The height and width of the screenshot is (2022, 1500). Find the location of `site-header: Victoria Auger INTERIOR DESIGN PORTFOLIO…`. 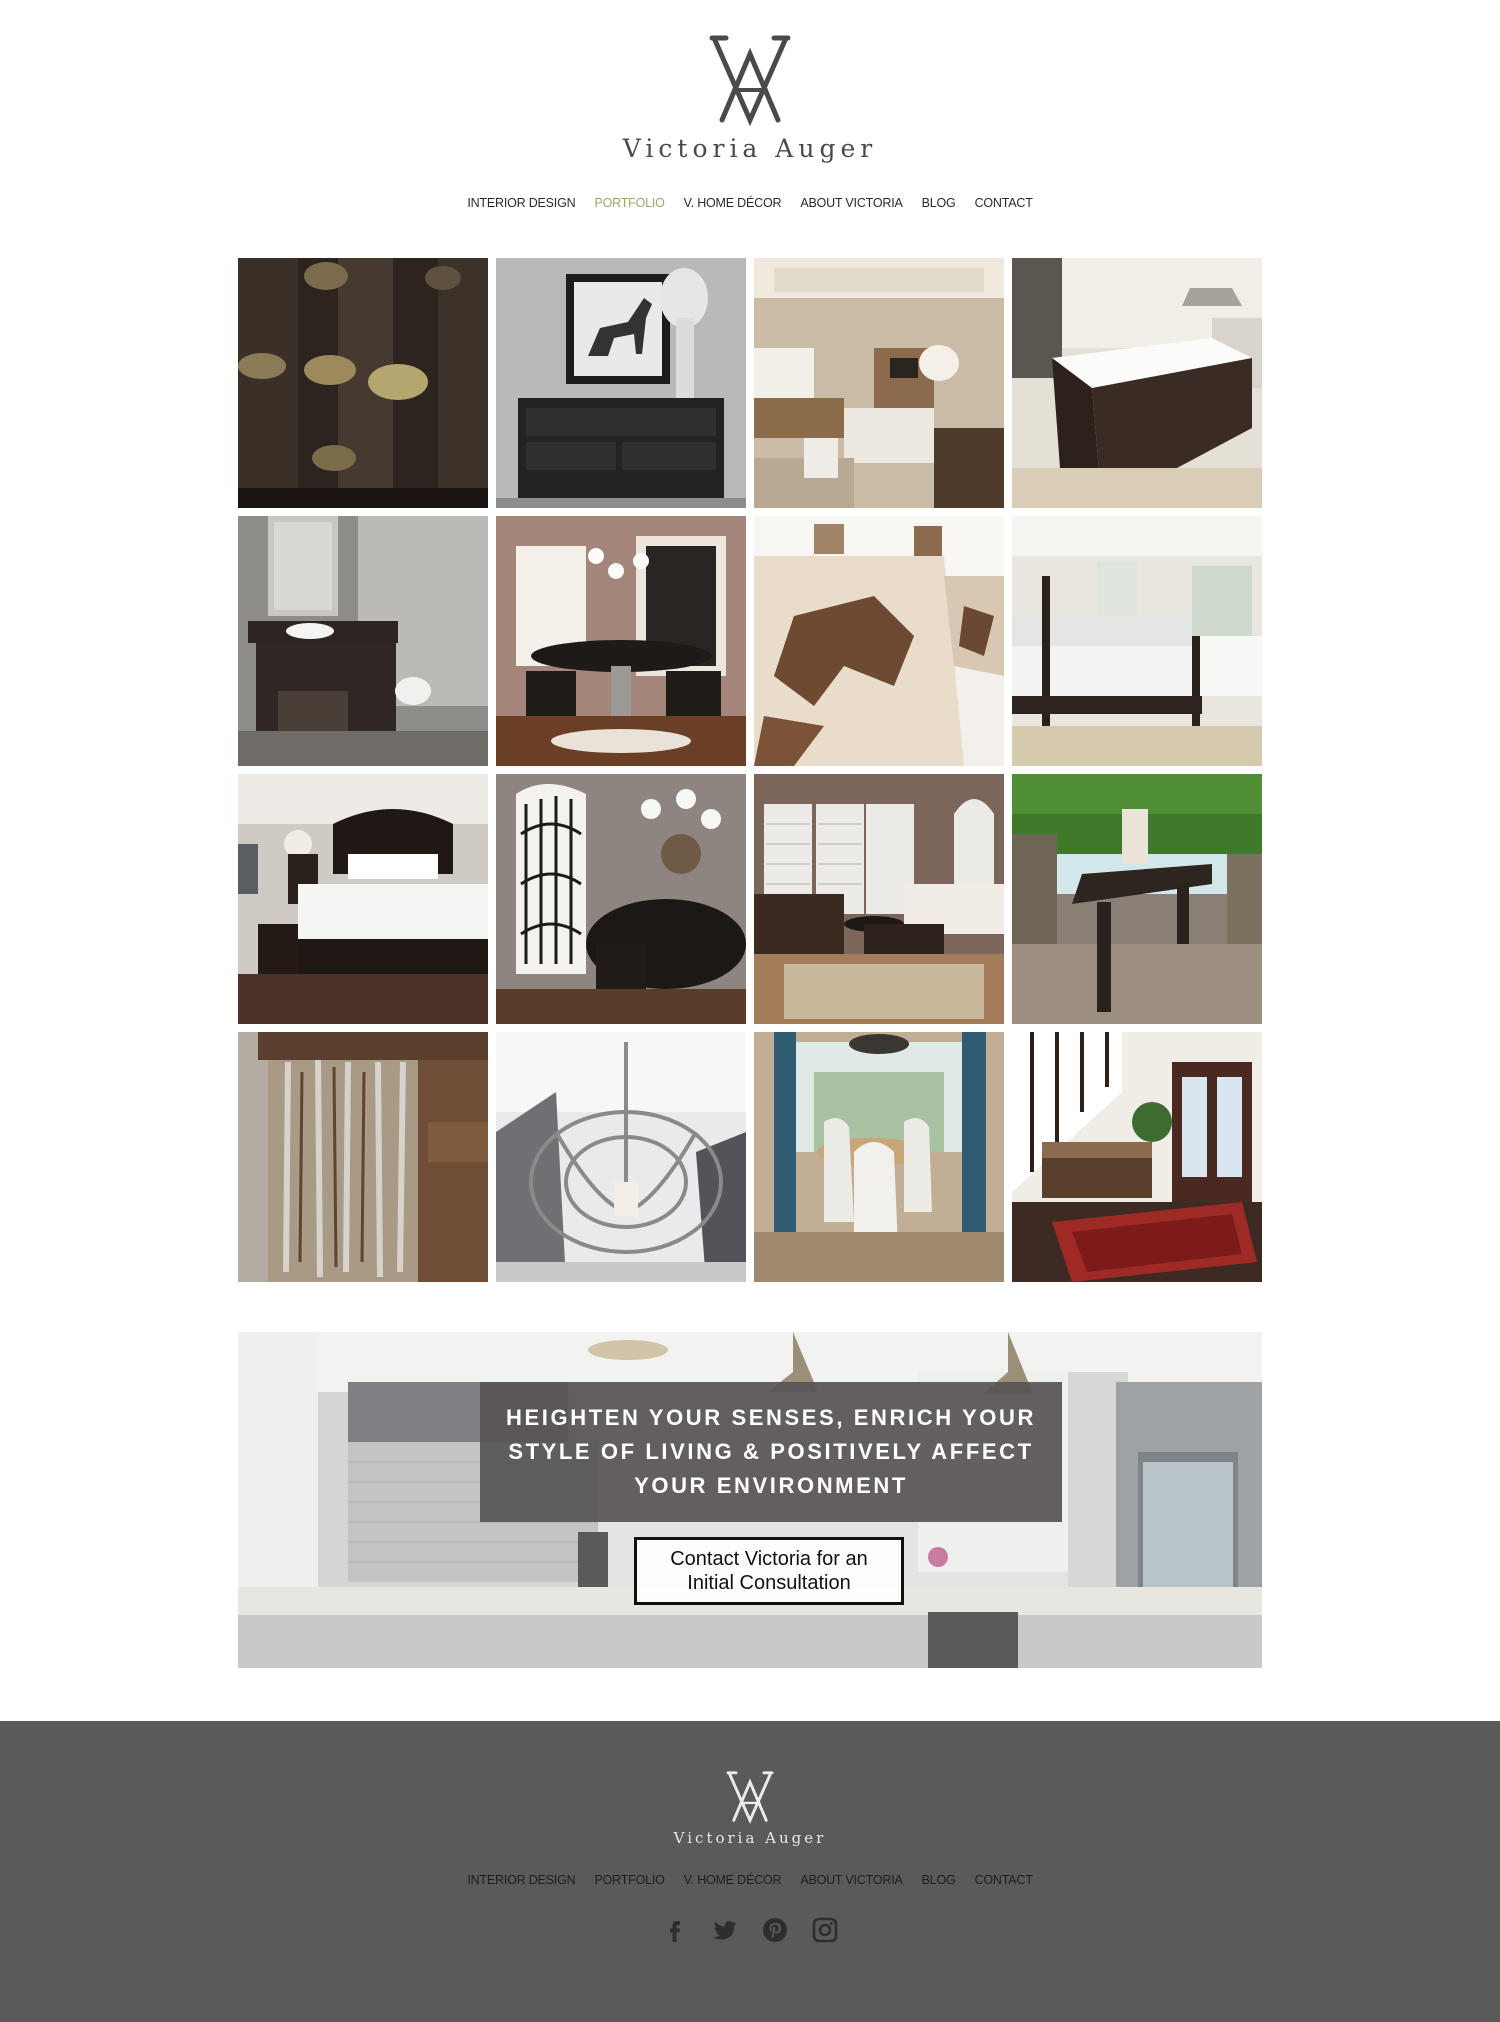

site-header: Victoria Auger INTERIOR DESIGN PORTFOLIO… is located at coordinates (750, 125).